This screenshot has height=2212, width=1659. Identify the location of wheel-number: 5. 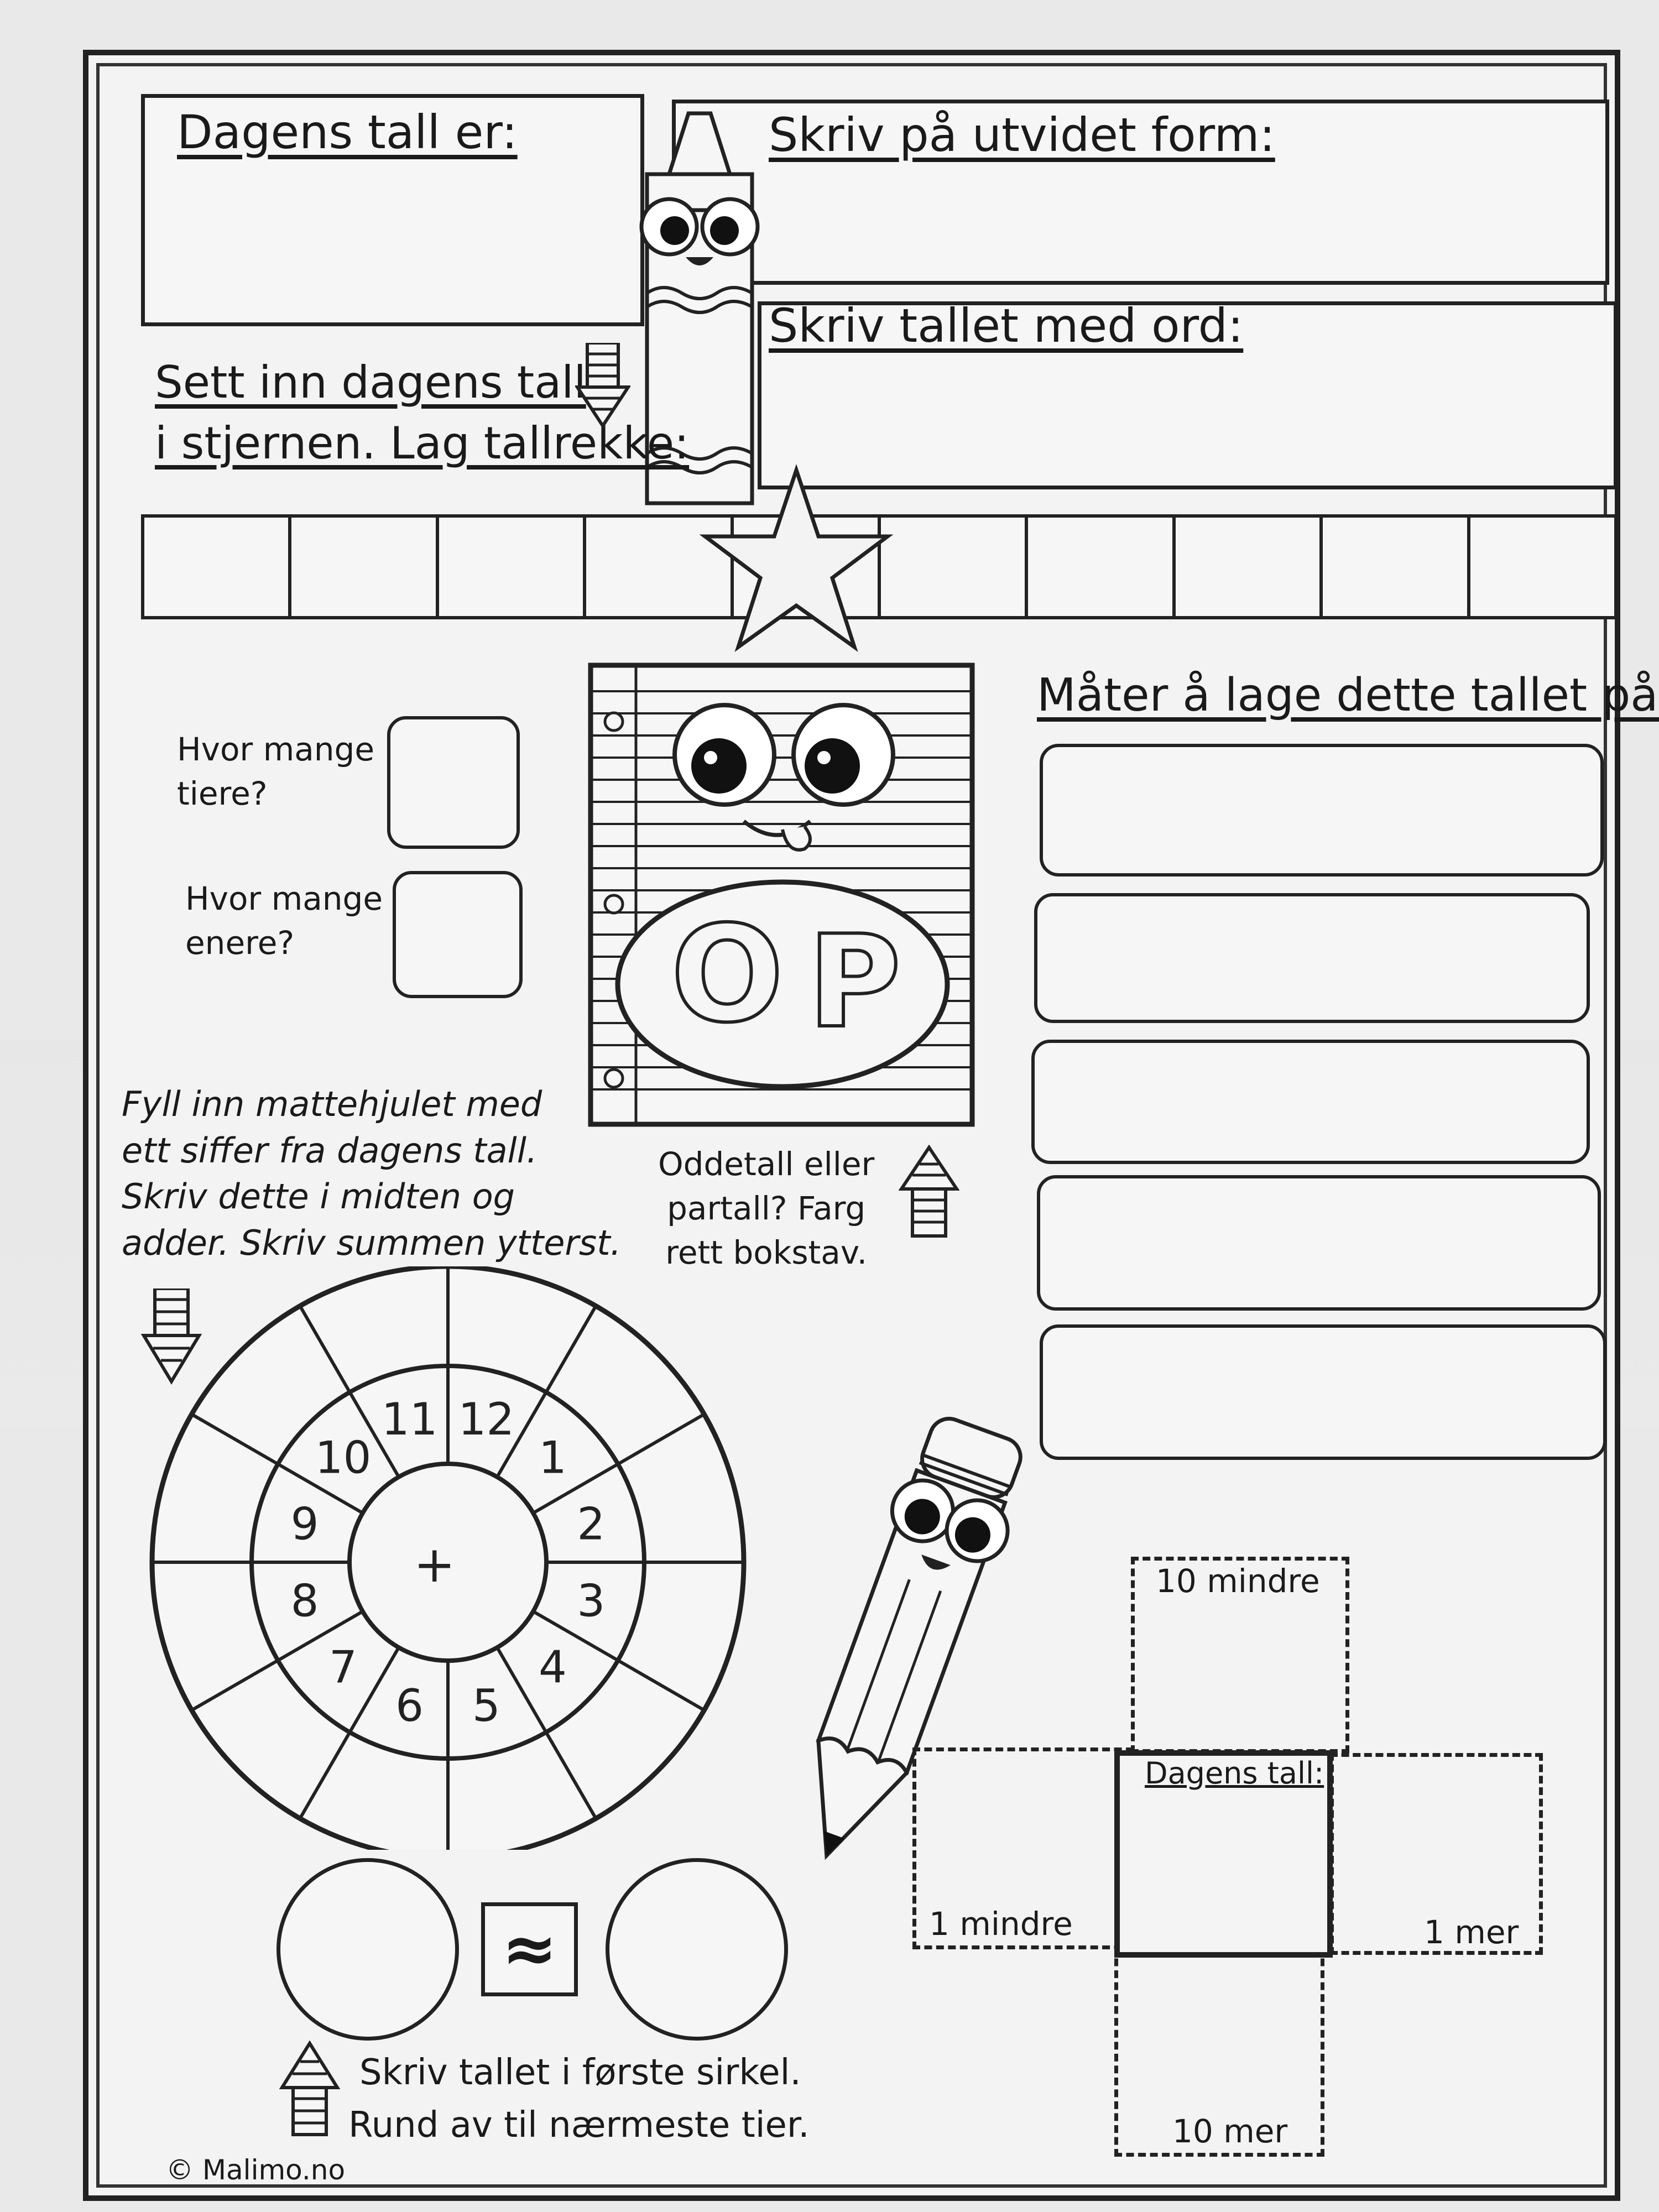
(486, 1706).